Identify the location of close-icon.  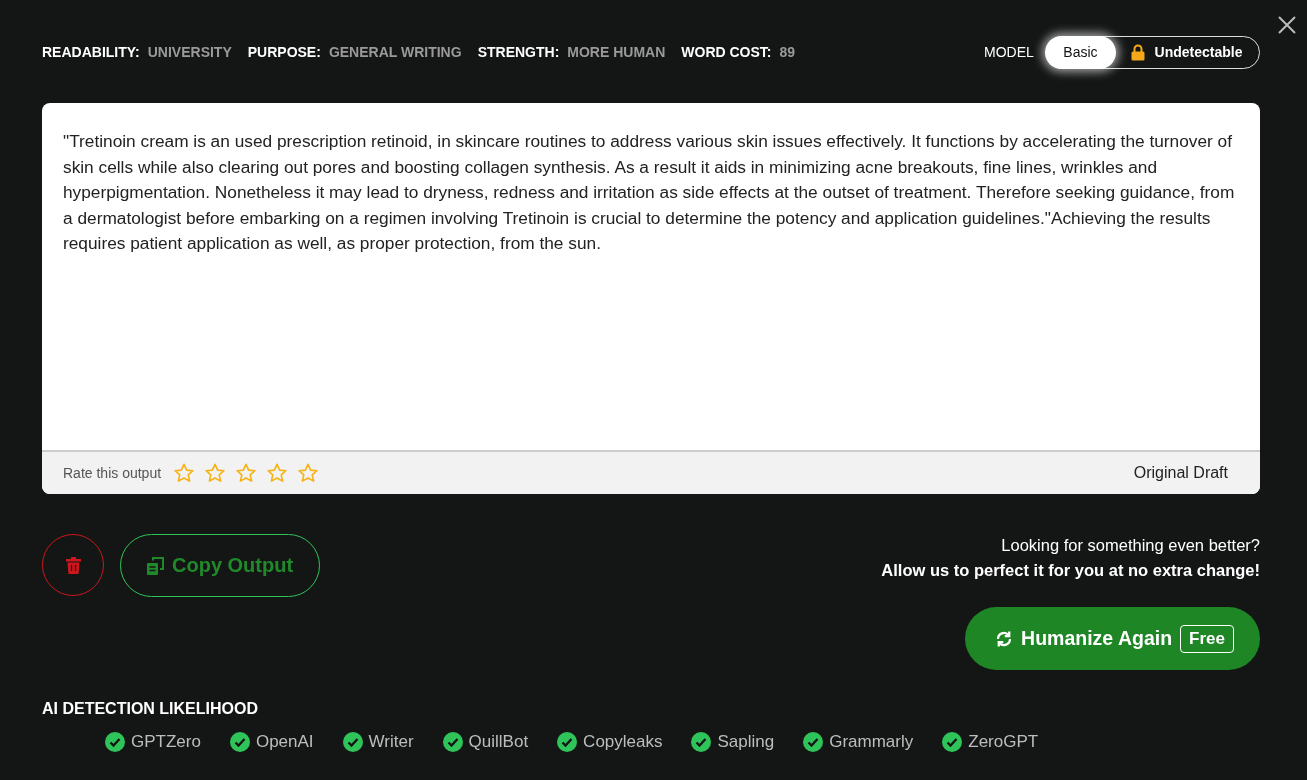
(1287, 25).